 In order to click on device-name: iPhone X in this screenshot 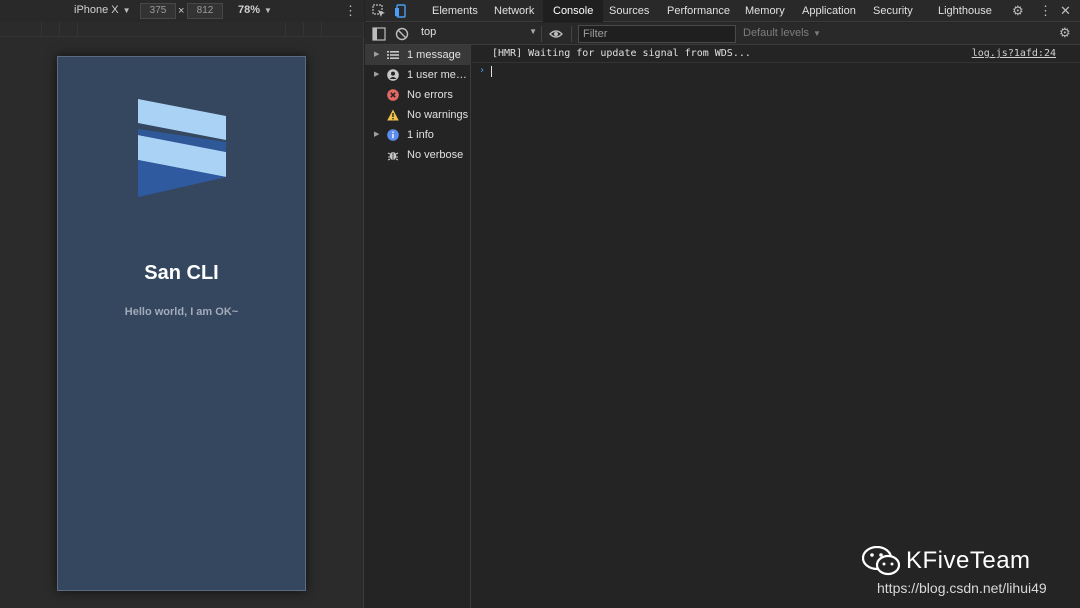, I will do `click(96, 10)`.